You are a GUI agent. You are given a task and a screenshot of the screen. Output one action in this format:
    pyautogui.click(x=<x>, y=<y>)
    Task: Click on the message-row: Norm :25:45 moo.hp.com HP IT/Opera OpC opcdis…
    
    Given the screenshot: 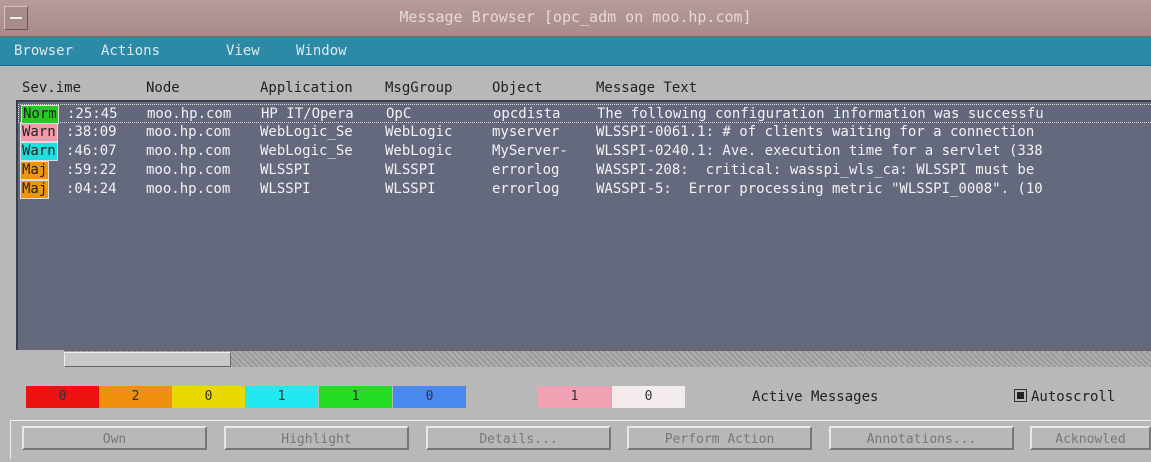 What is the action you would take?
    pyautogui.click(x=584, y=114)
    